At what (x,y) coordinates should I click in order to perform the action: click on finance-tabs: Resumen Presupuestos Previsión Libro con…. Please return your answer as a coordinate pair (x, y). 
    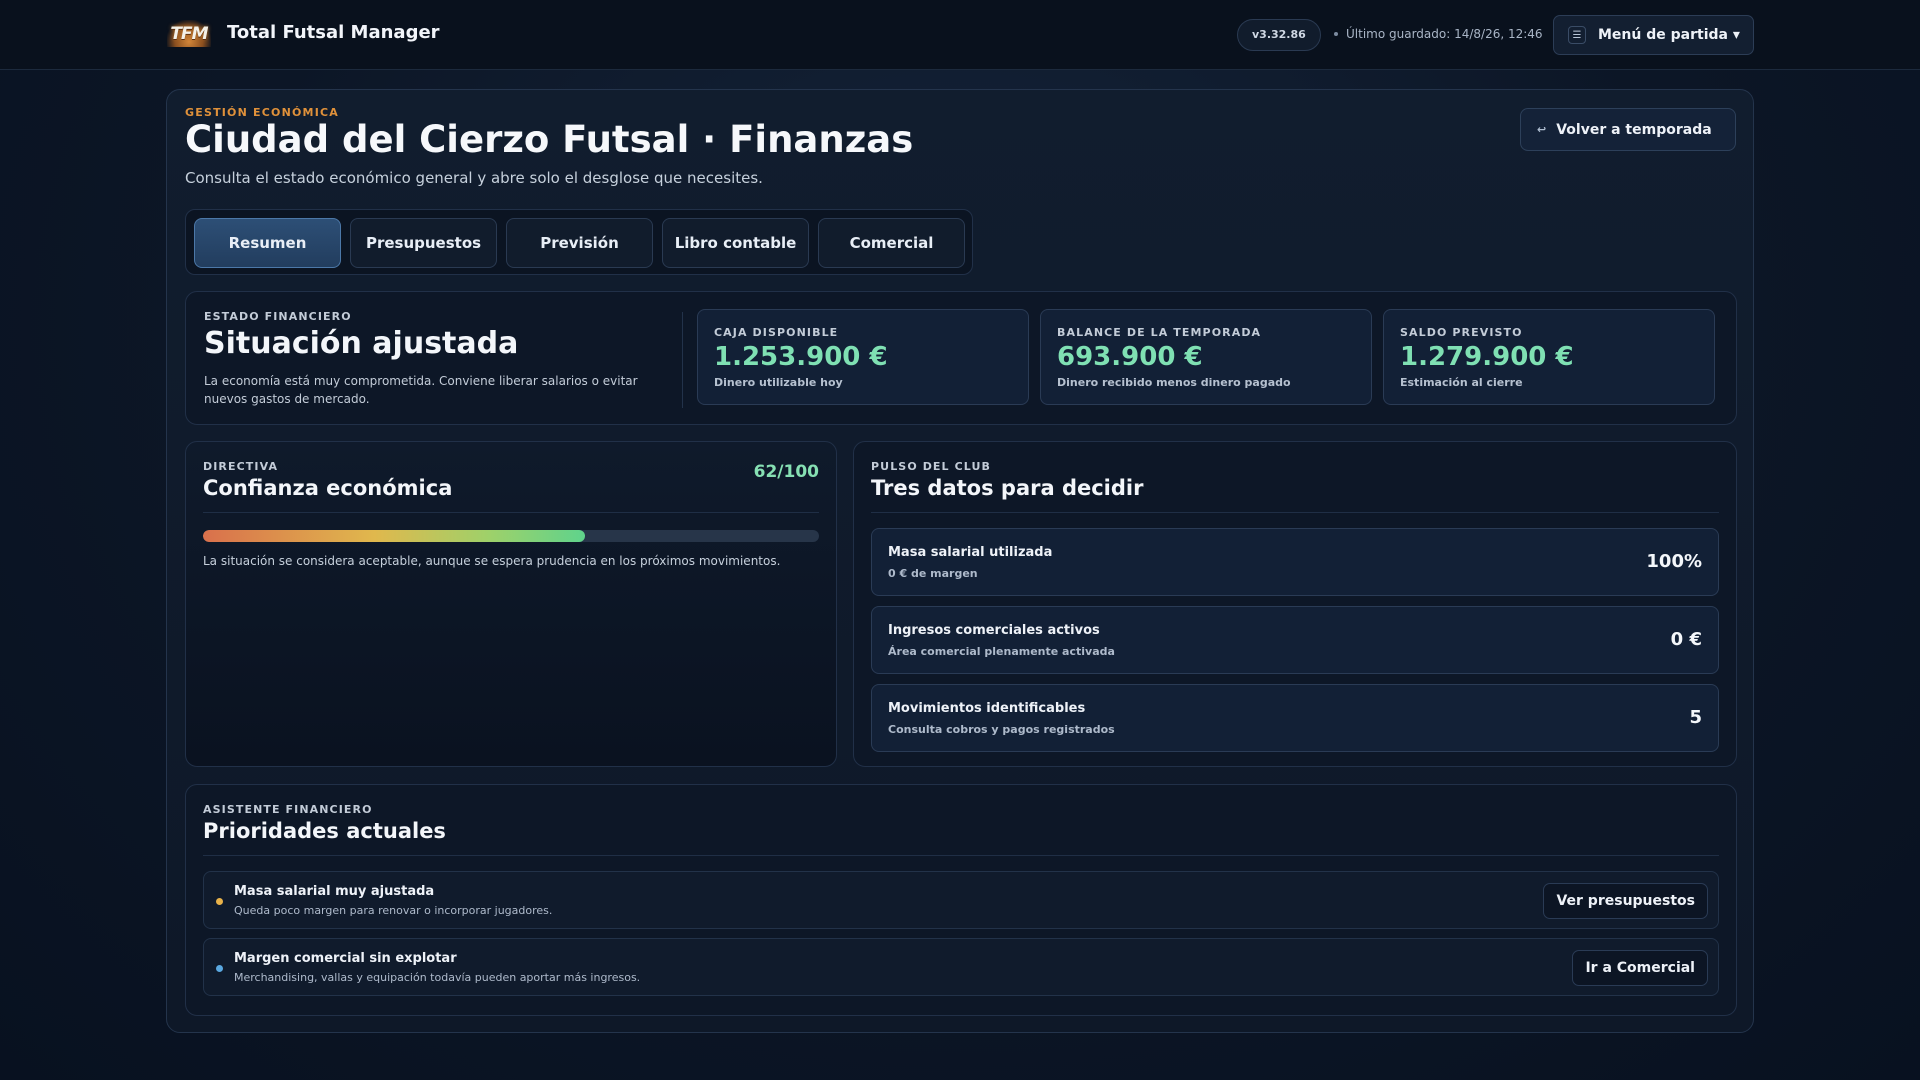
    Looking at the image, I should click on (579, 242).